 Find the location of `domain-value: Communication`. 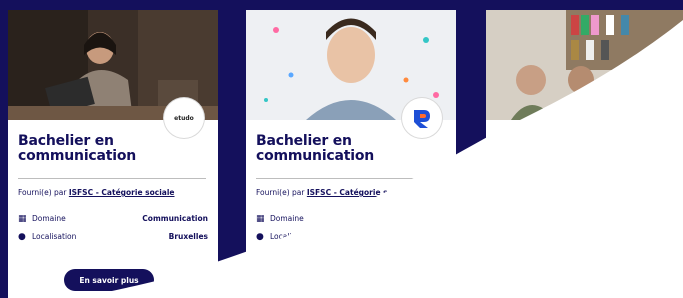

domain-value: Communication is located at coordinates (175, 218).